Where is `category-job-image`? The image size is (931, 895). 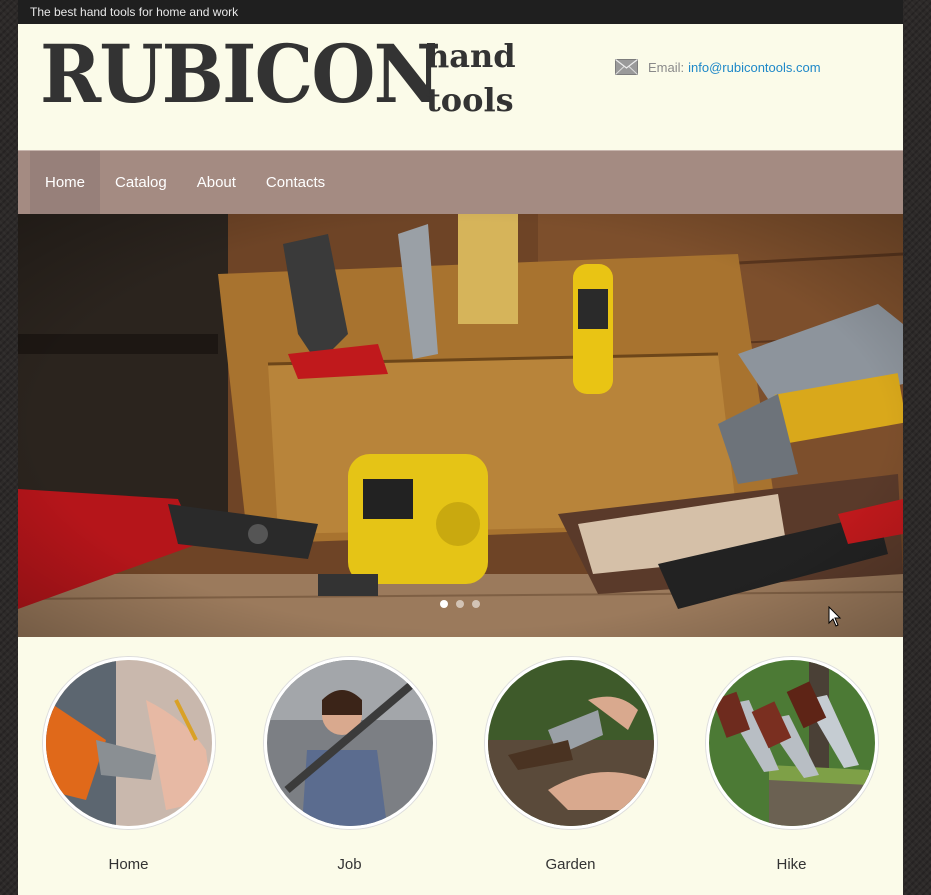
category-job-image is located at coordinates (349, 743).